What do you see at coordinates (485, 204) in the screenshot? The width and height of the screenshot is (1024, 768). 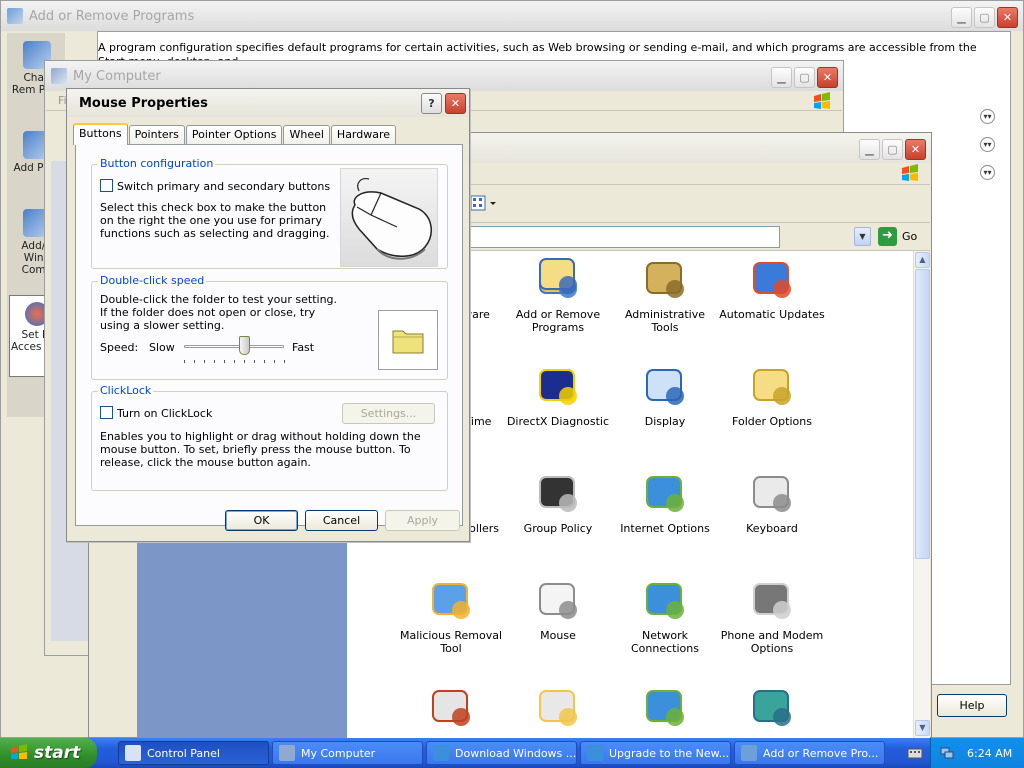 I see `views-icon` at bounding box center [485, 204].